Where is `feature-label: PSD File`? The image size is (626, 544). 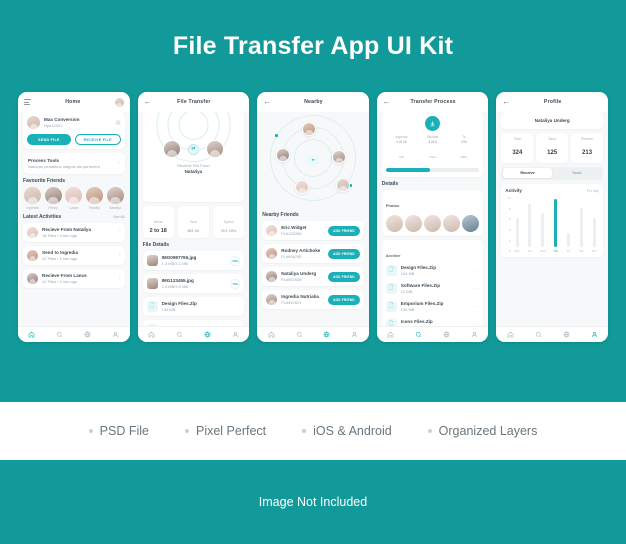 feature-label: PSD File is located at coordinates (124, 431).